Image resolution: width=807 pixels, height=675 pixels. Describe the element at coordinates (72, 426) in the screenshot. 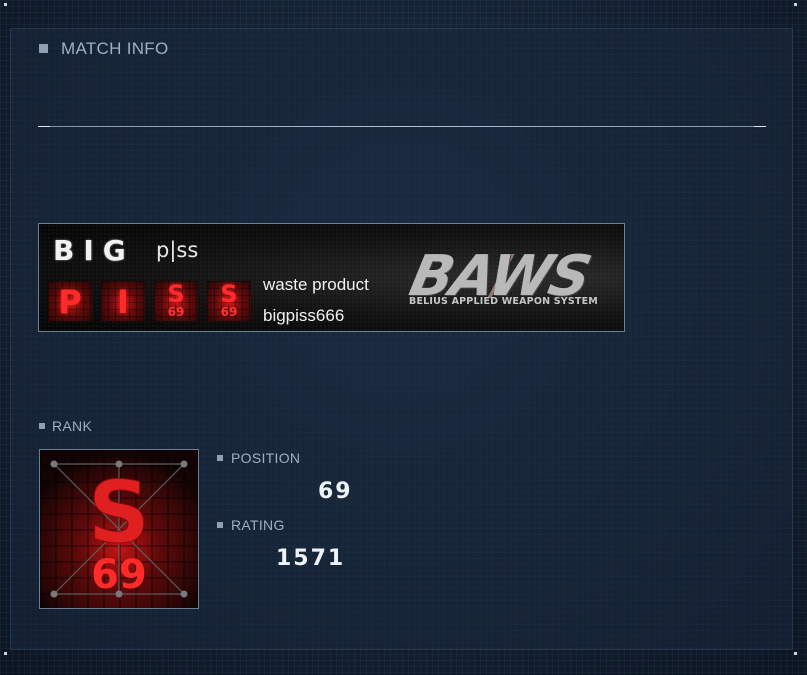

I see `rank-section-label: RANK` at that location.